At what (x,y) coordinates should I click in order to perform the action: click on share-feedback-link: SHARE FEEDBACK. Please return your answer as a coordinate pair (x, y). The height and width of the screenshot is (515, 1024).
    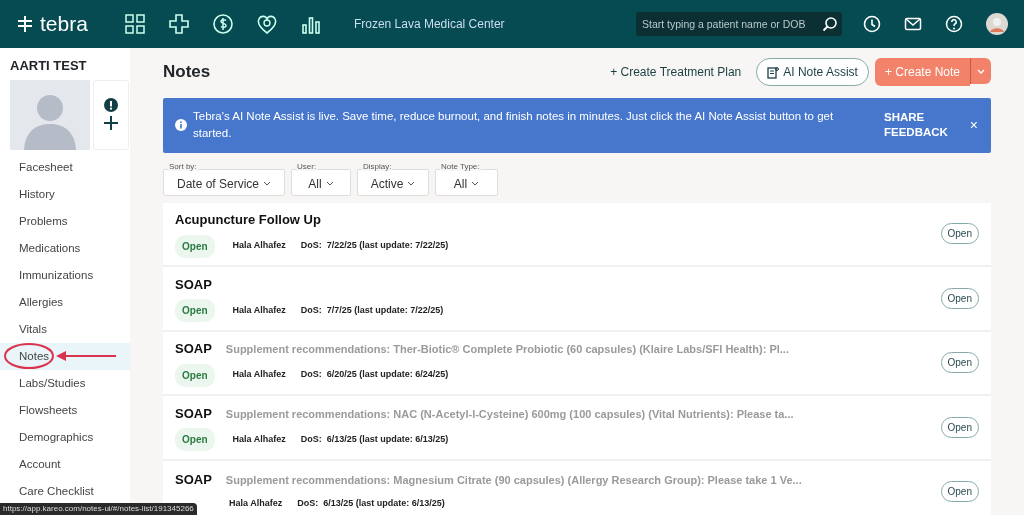
    Looking at the image, I should click on (918, 125).